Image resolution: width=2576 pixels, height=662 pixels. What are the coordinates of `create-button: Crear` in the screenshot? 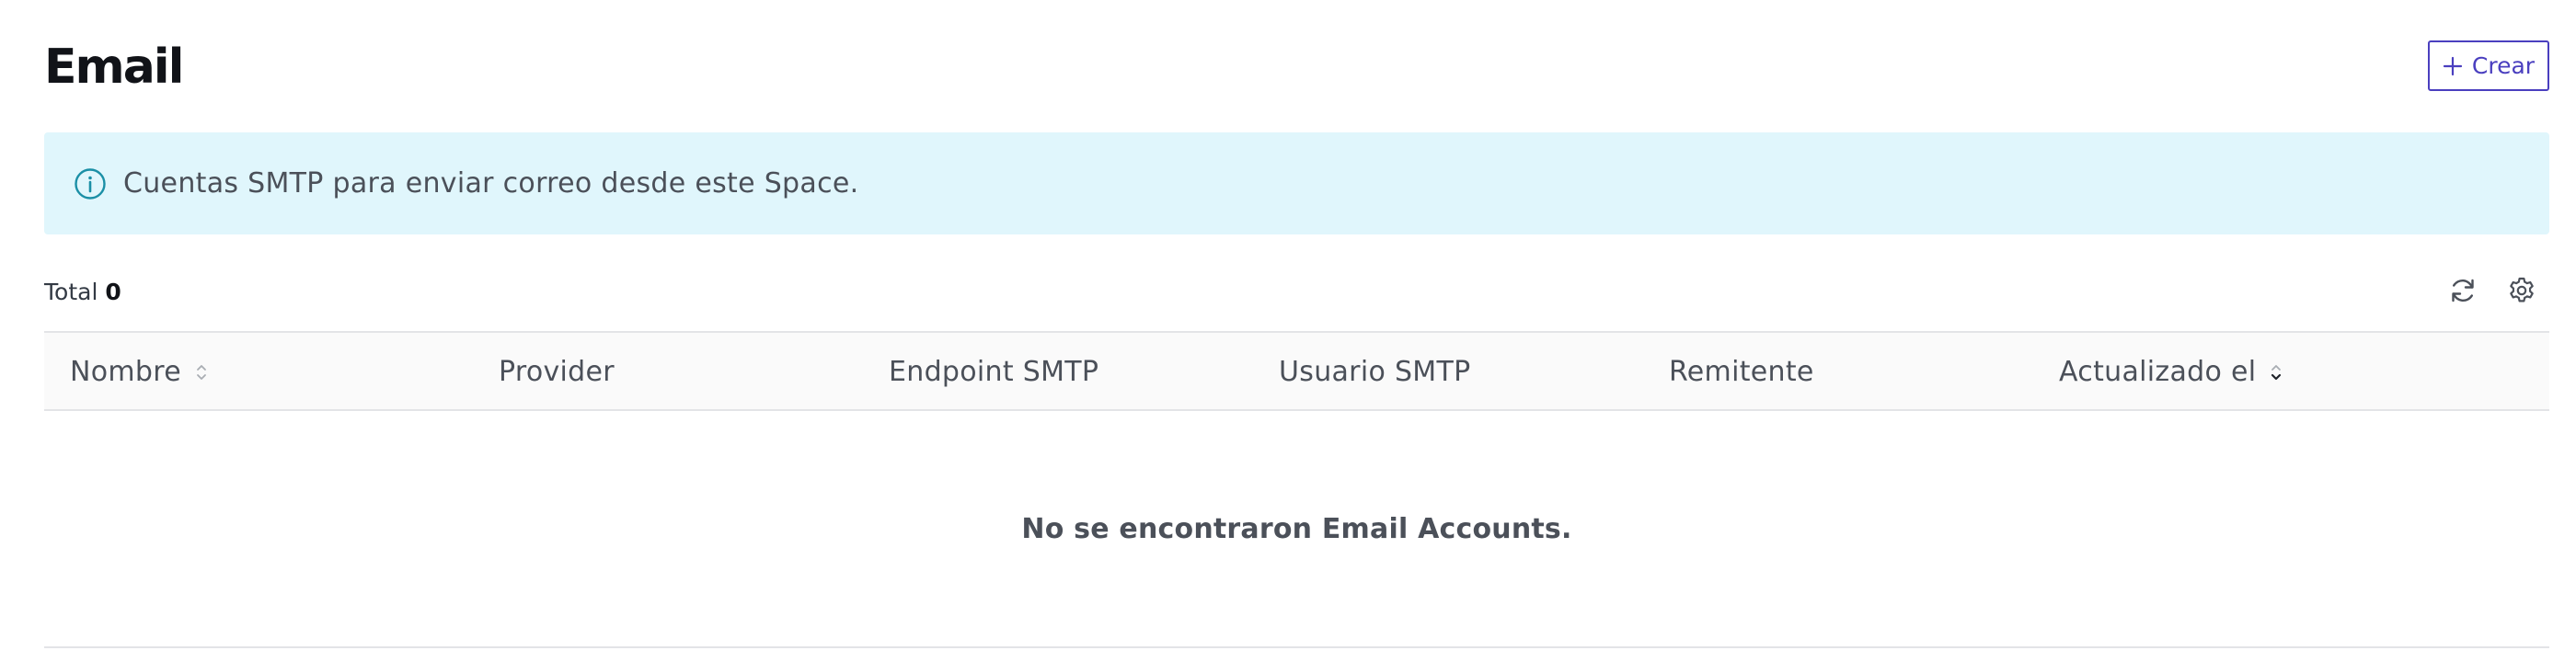 It's located at (2488, 65).